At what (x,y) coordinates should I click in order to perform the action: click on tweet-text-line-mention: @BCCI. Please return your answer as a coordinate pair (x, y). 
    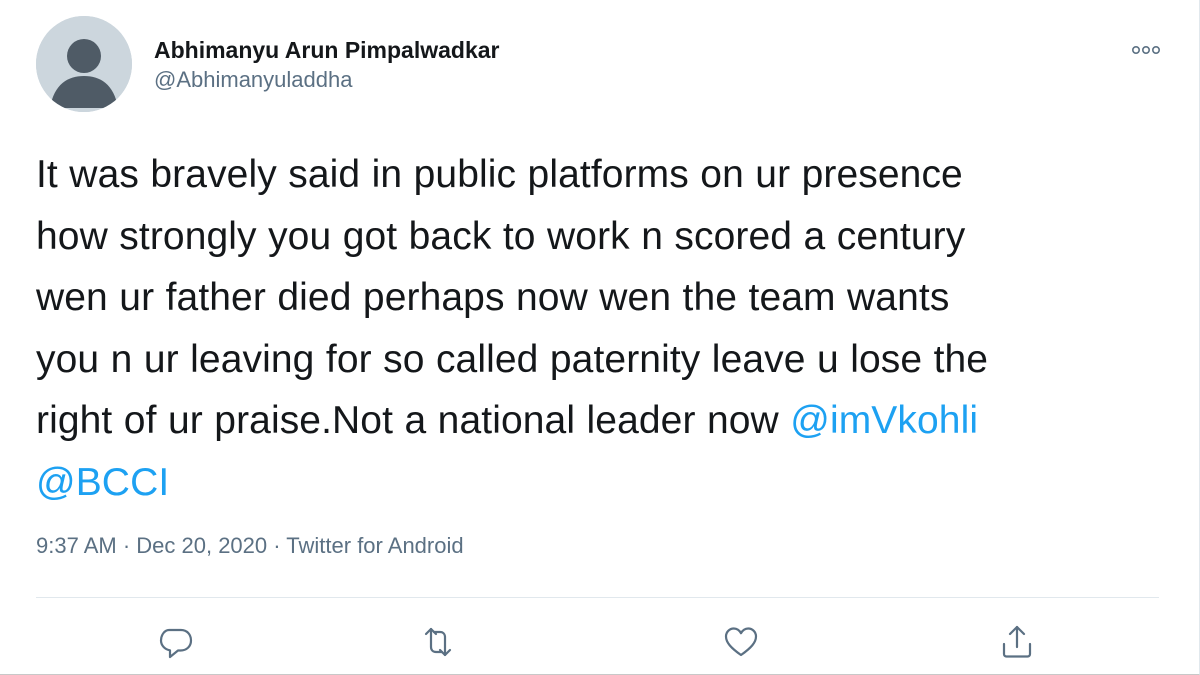
    Looking at the image, I should click on (598, 483).